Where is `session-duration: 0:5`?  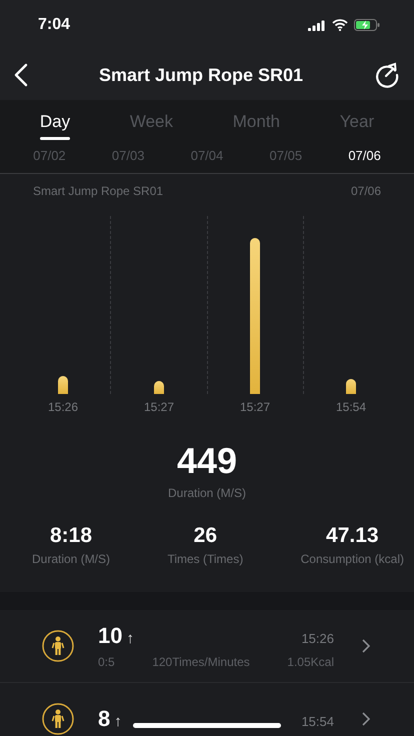
session-duration: 0:5 is located at coordinates (106, 662).